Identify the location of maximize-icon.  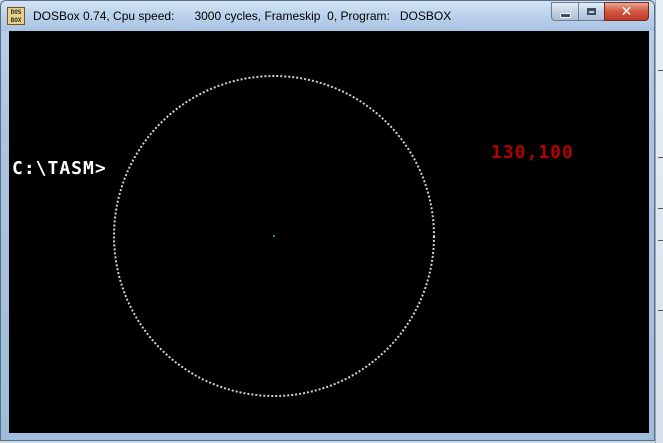
(591, 11).